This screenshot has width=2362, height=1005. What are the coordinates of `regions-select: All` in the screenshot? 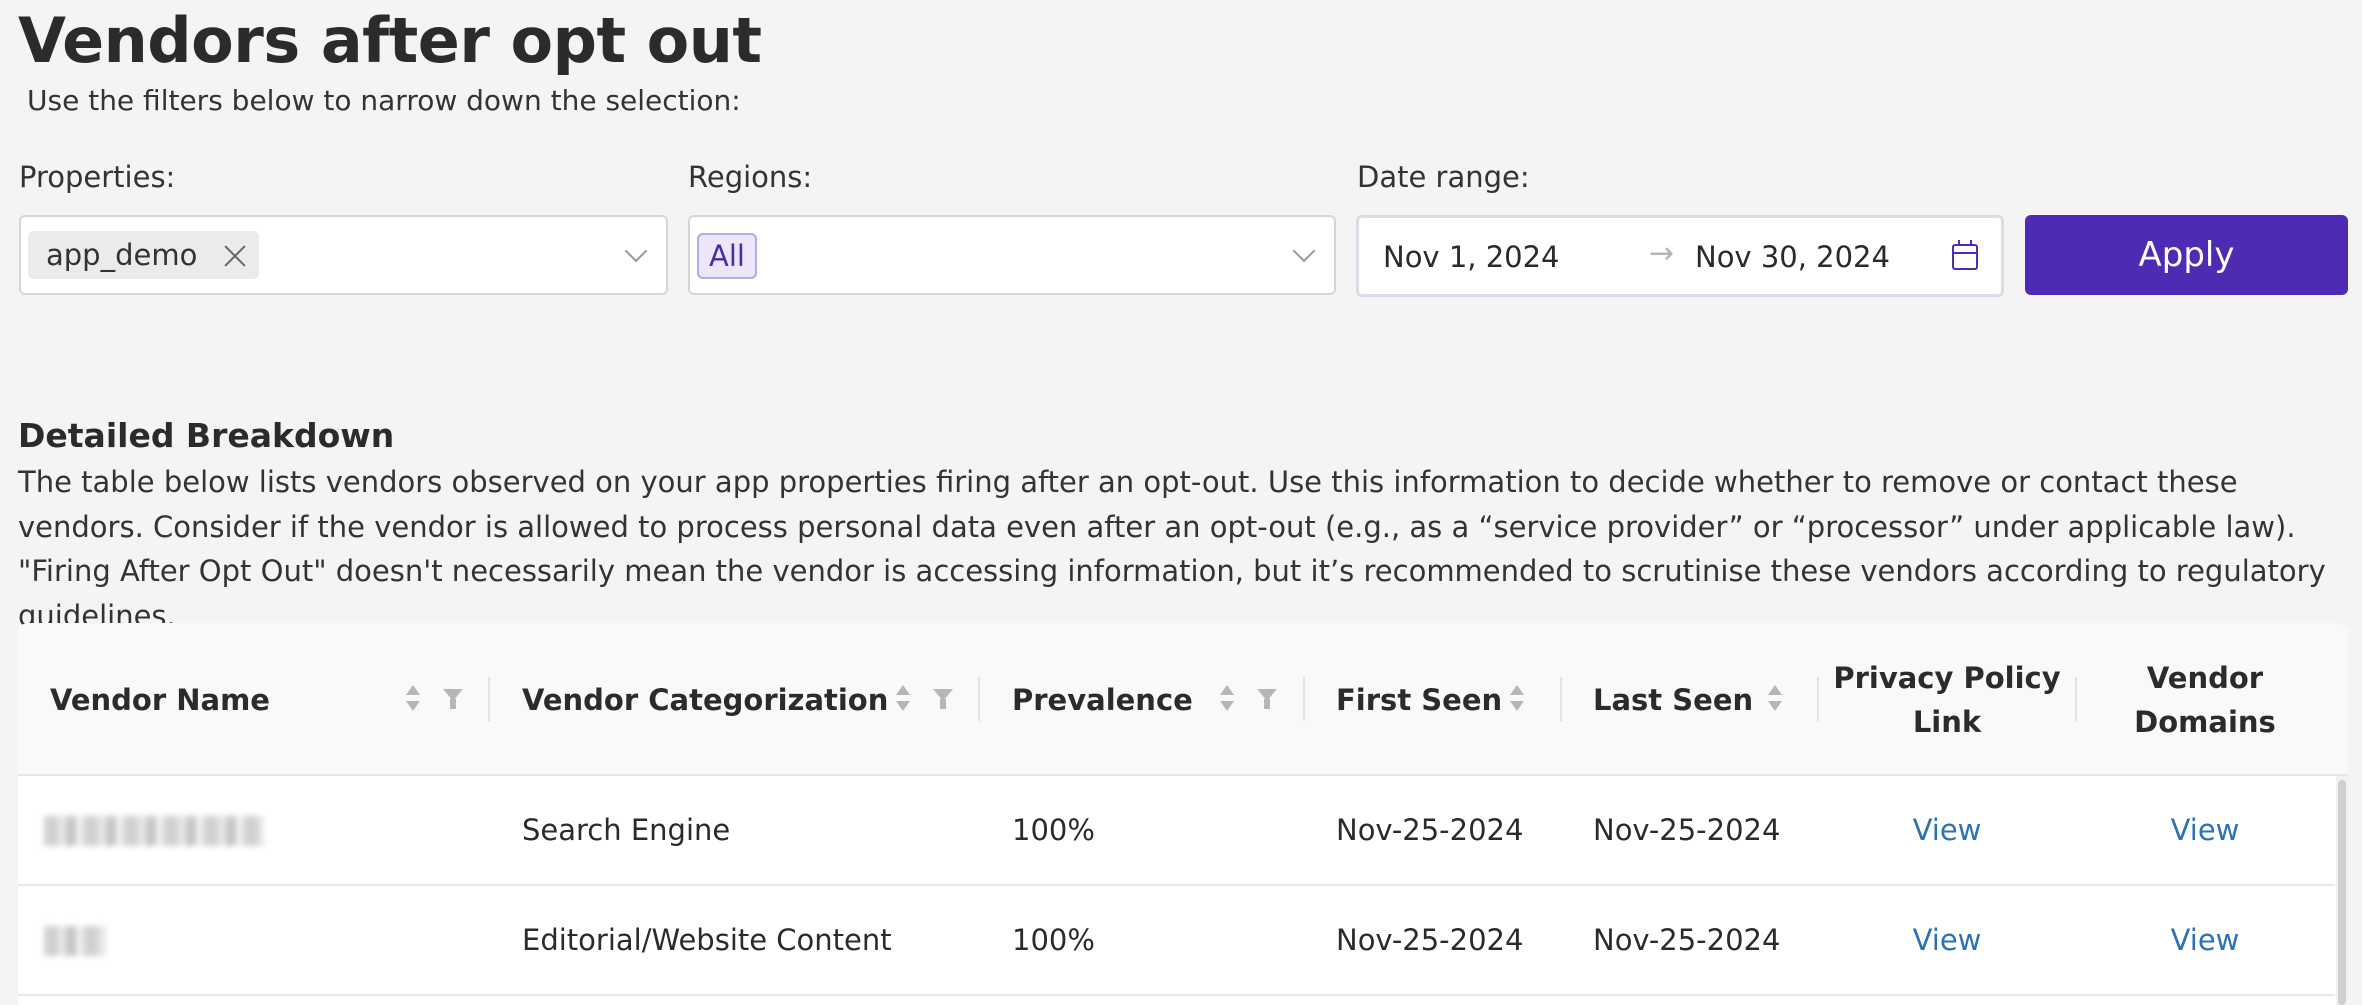 It's located at (1012, 255).